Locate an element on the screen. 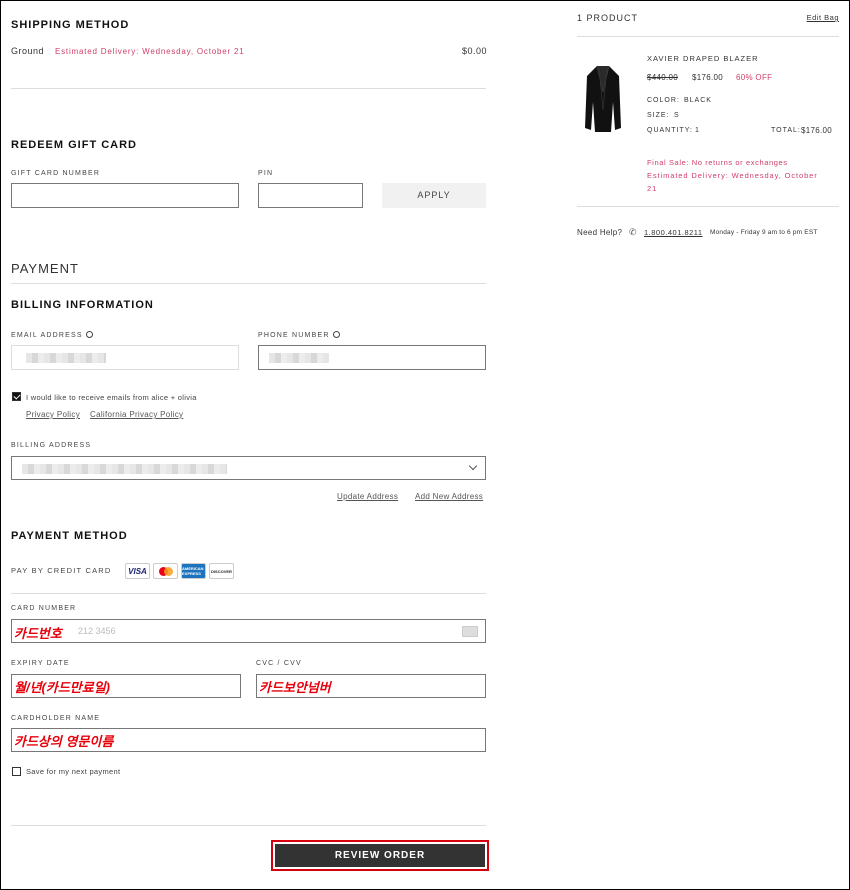 The image size is (850, 890). email-optin-checkbox is located at coordinates (16, 396).